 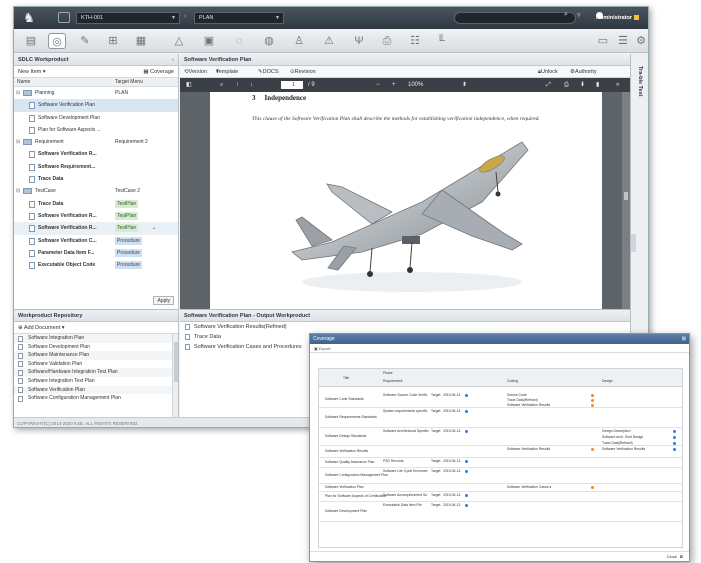 What do you see at coordinates (96, 204) in the screenshot?
I see `tree-item: Trace Data TestPlan` at bounding box center [96, 204].